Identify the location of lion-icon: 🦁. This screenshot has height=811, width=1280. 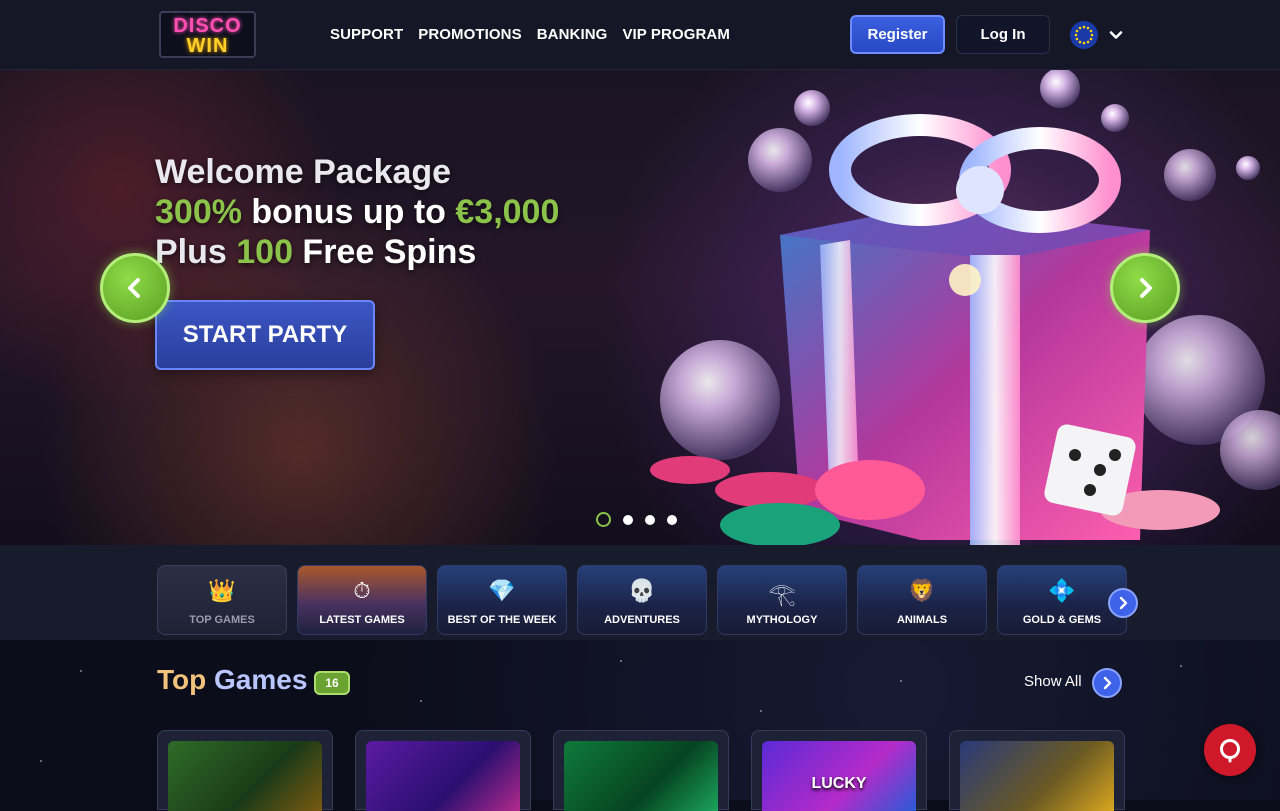
(922, 590).